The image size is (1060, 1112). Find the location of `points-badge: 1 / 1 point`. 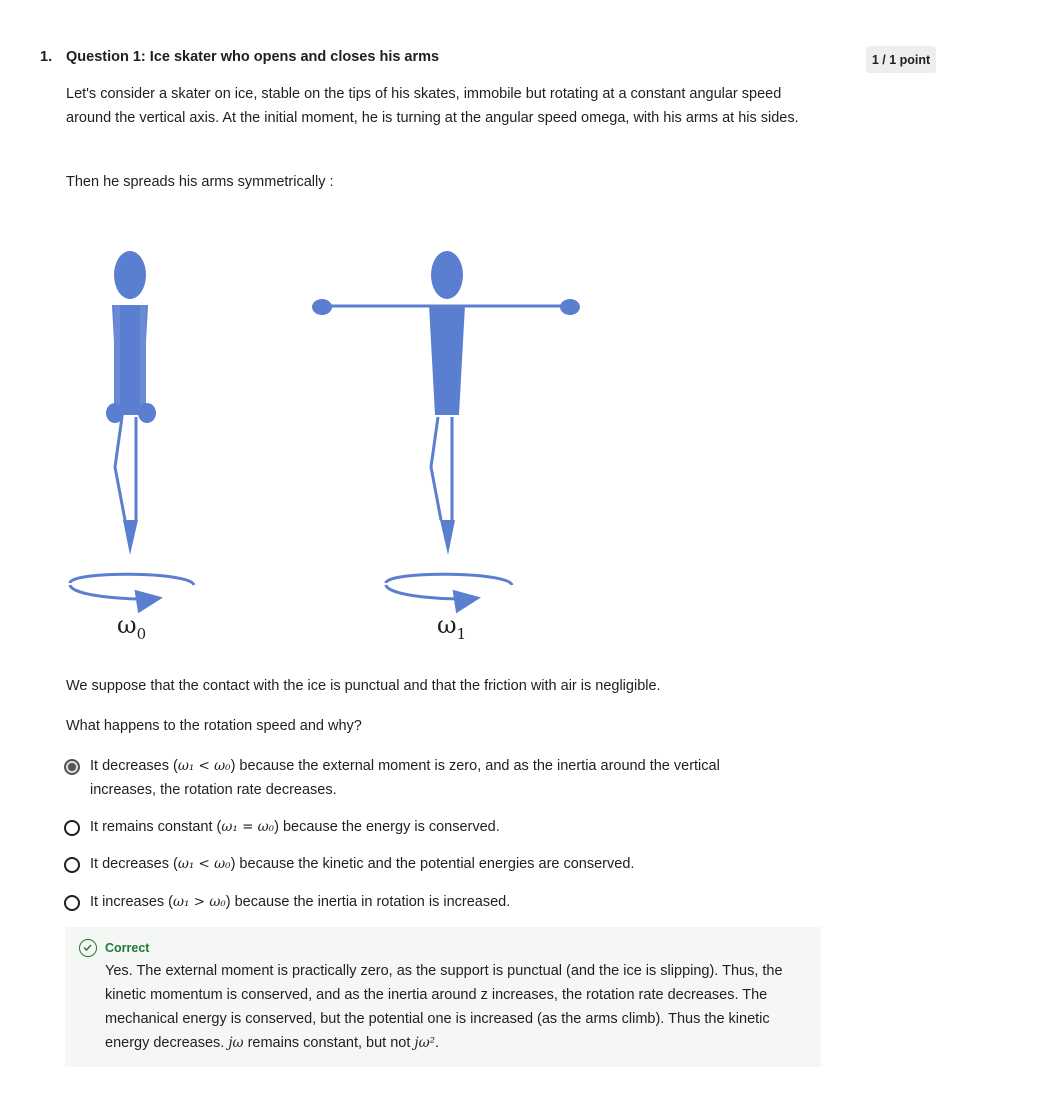

points-badge: 1 / 1 point is located at coordinates (901, 59).